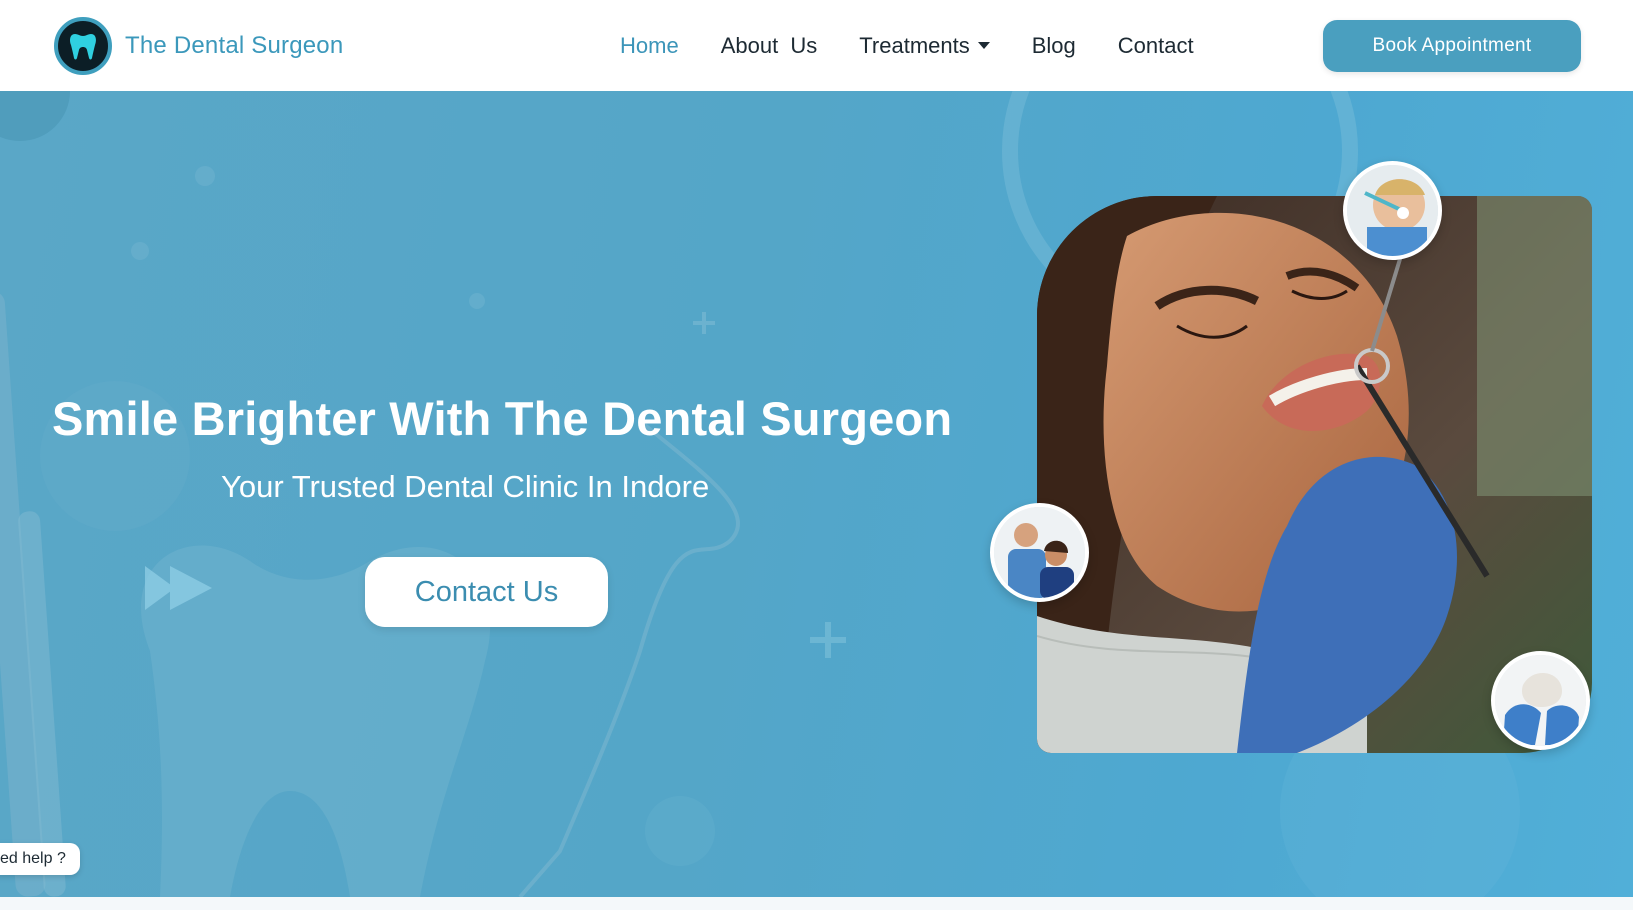 This screenshot has width=1633, height=910. What do you see at coordinates (234, 45) in the screenshot?
I see `brand-name: The Dental Surgeon` at bounding box center [234, 45].